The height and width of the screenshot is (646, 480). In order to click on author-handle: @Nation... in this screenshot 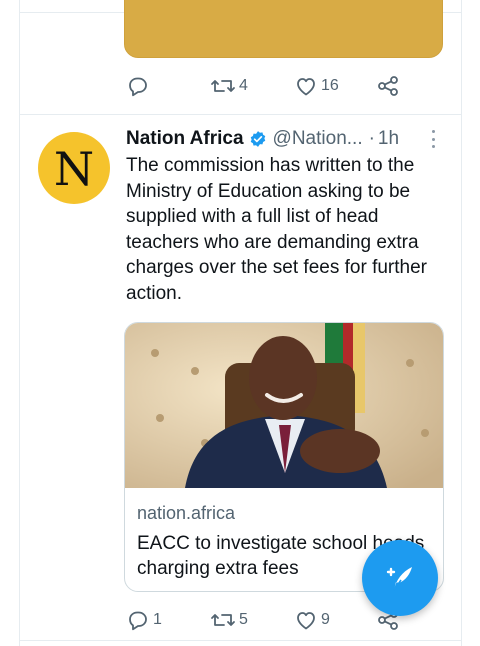, I will do `click(318, 139)`.